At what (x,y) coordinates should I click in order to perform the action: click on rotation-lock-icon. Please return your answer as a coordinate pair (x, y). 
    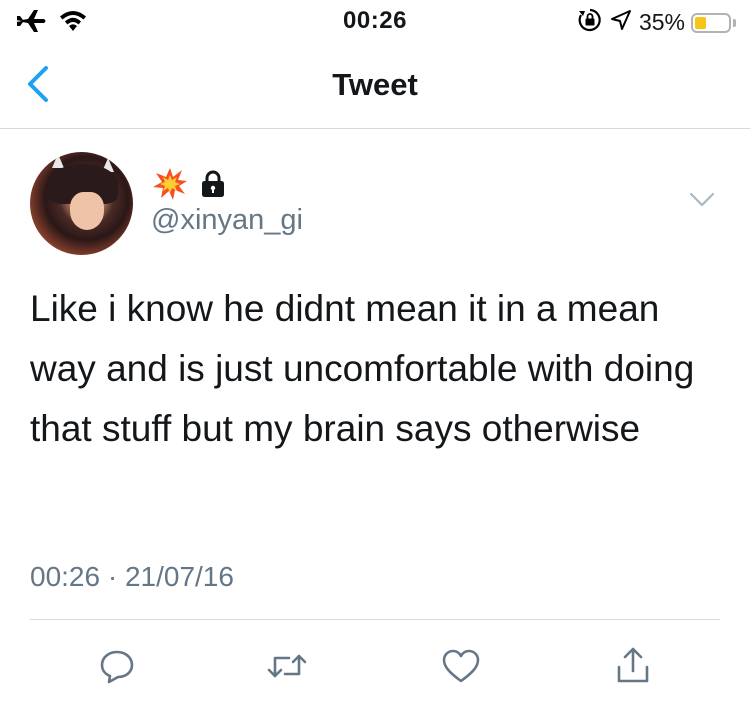
    Looking at the image, I should click on (590, 22).